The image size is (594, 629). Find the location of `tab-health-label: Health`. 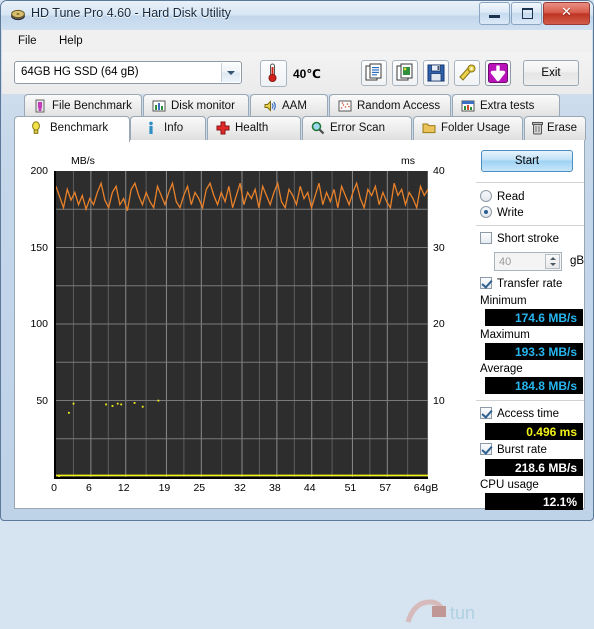

tab-health-label: Health is located at coordinates (252, 128).